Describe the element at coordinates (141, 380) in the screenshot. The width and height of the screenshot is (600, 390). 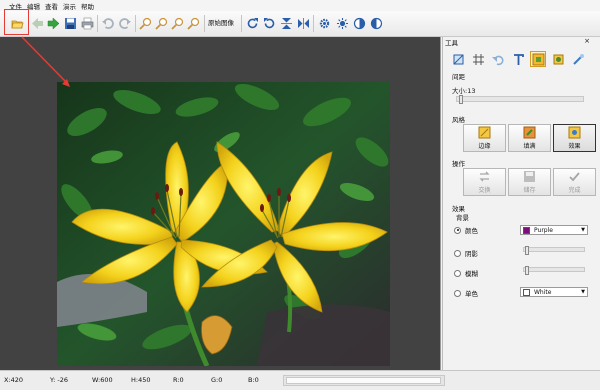
I see `status-height: H:450` at that location.